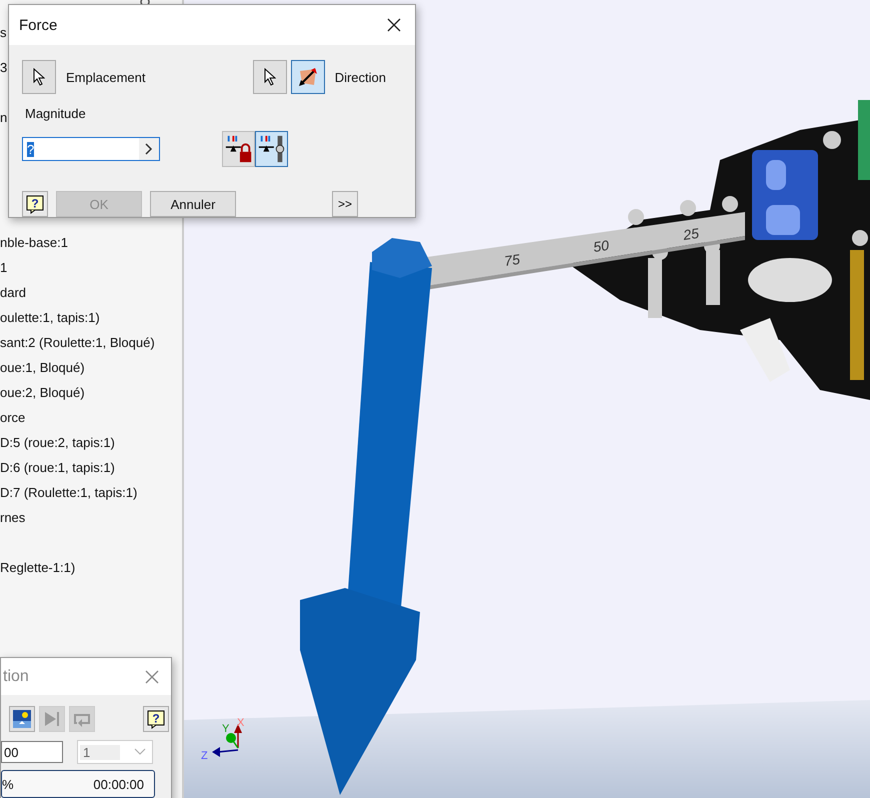  I want to click on close-icon, so click(394, 25).